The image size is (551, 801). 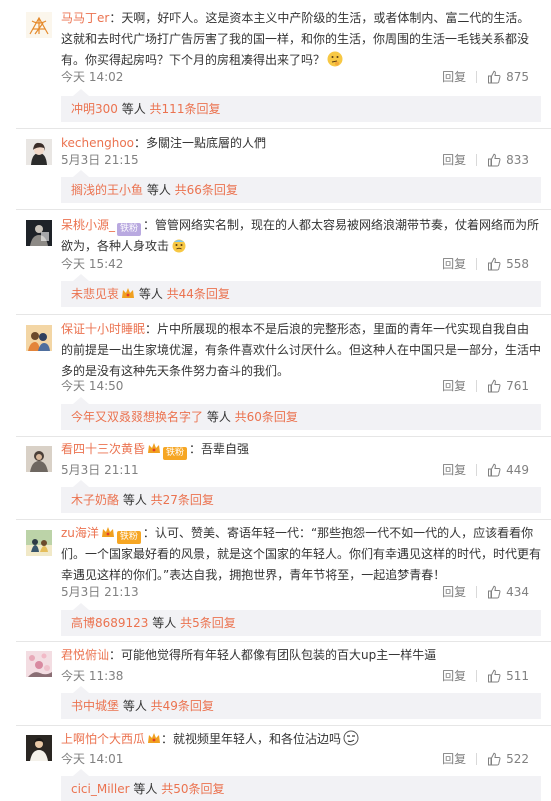 What do you see at coordinates (301, 105) in the screenshot?
I see `sub-reply-summary: 冲明300 等人 共111条回复` at bounding box center [301, 105].